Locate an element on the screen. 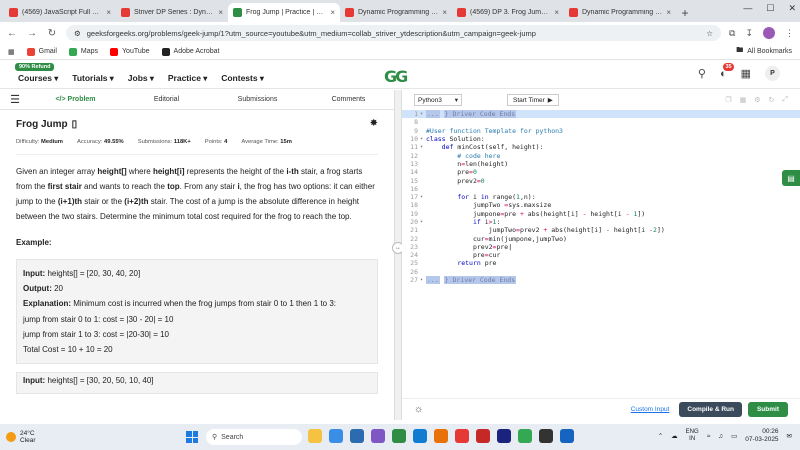 The width and height of the screenshot is (800, 450). editor-toolbar: Python3 ▾ Start Timer ▶ ❐ ▦ ⚙ ↻ ⤢ is located at coordinates (601, 100).